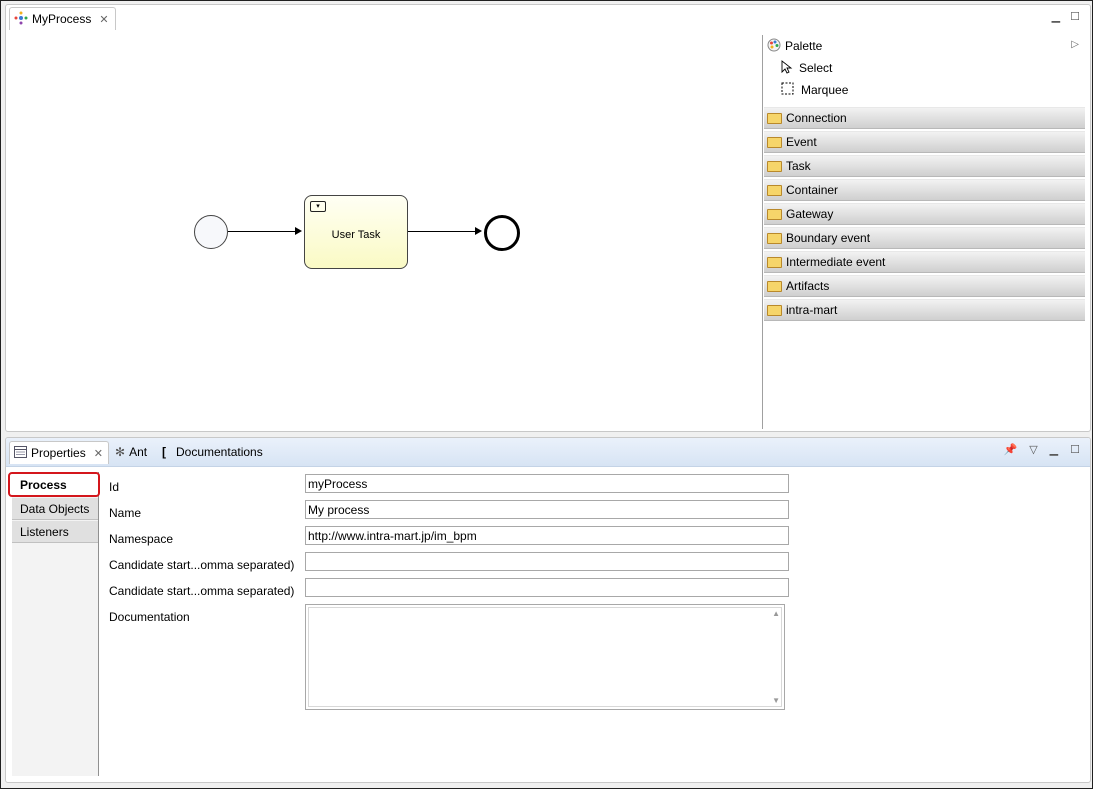 This screenshot has width=1093, height=789. I want to click on palette-drawer-label: Boundary event, so click(828, 238).